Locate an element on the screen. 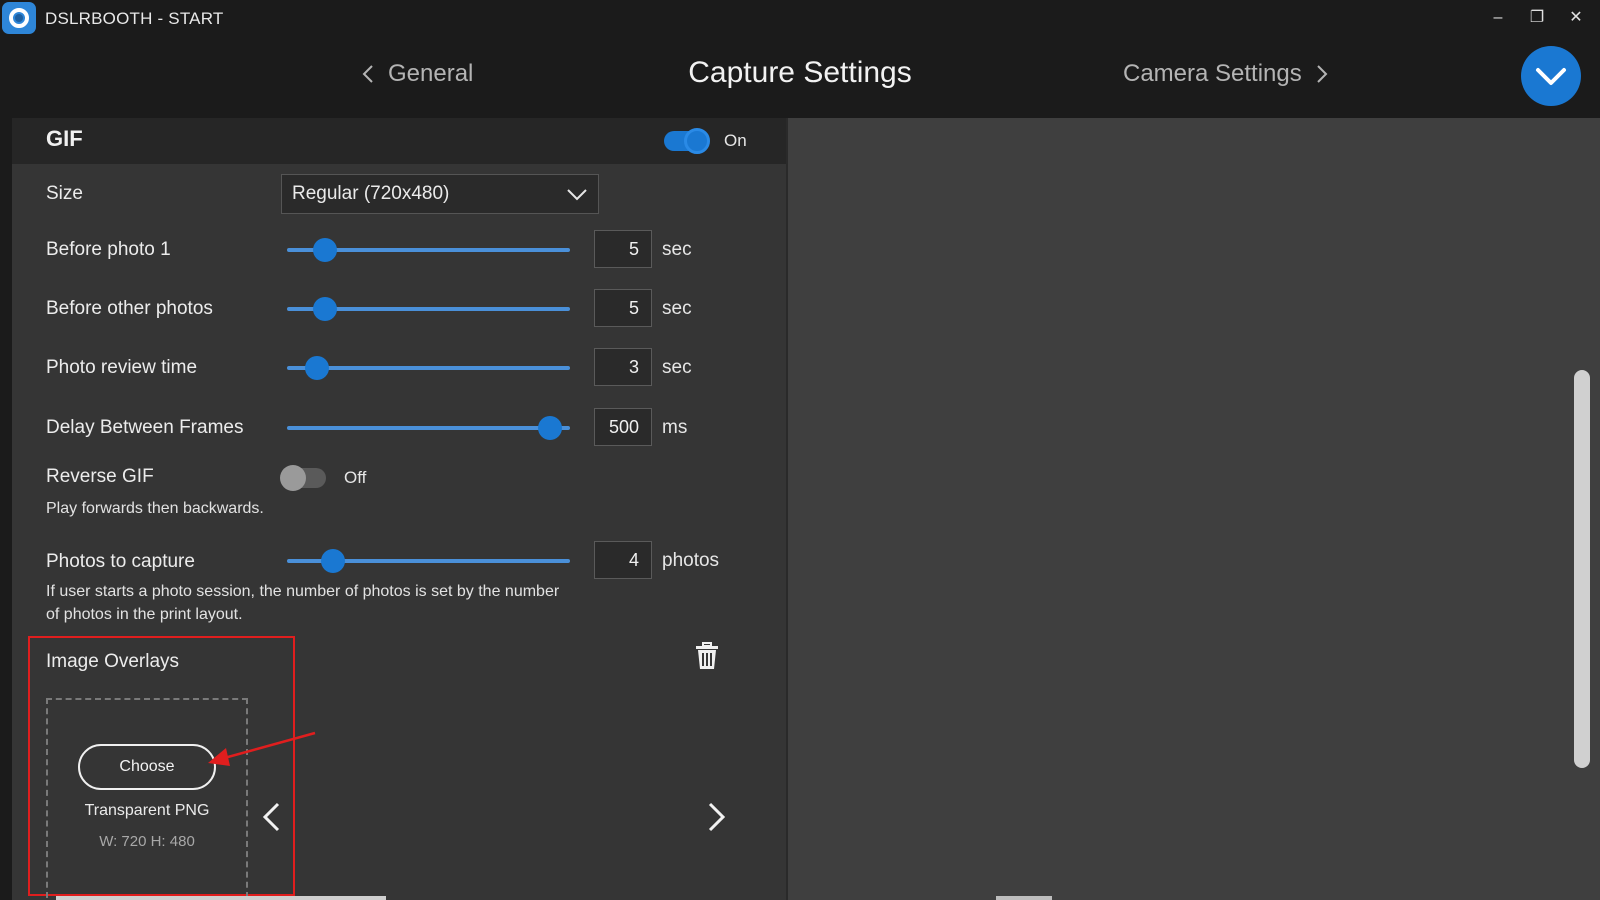 This screenshot has width=1600, height=900. before-other-photos-label: Before other photos is located at coordinates (129, 308).